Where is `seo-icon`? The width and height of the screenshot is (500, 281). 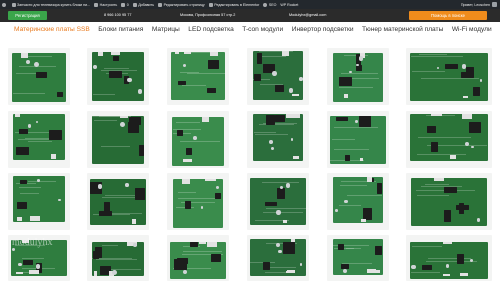 seo-icon is located at coordinates (265, 4).